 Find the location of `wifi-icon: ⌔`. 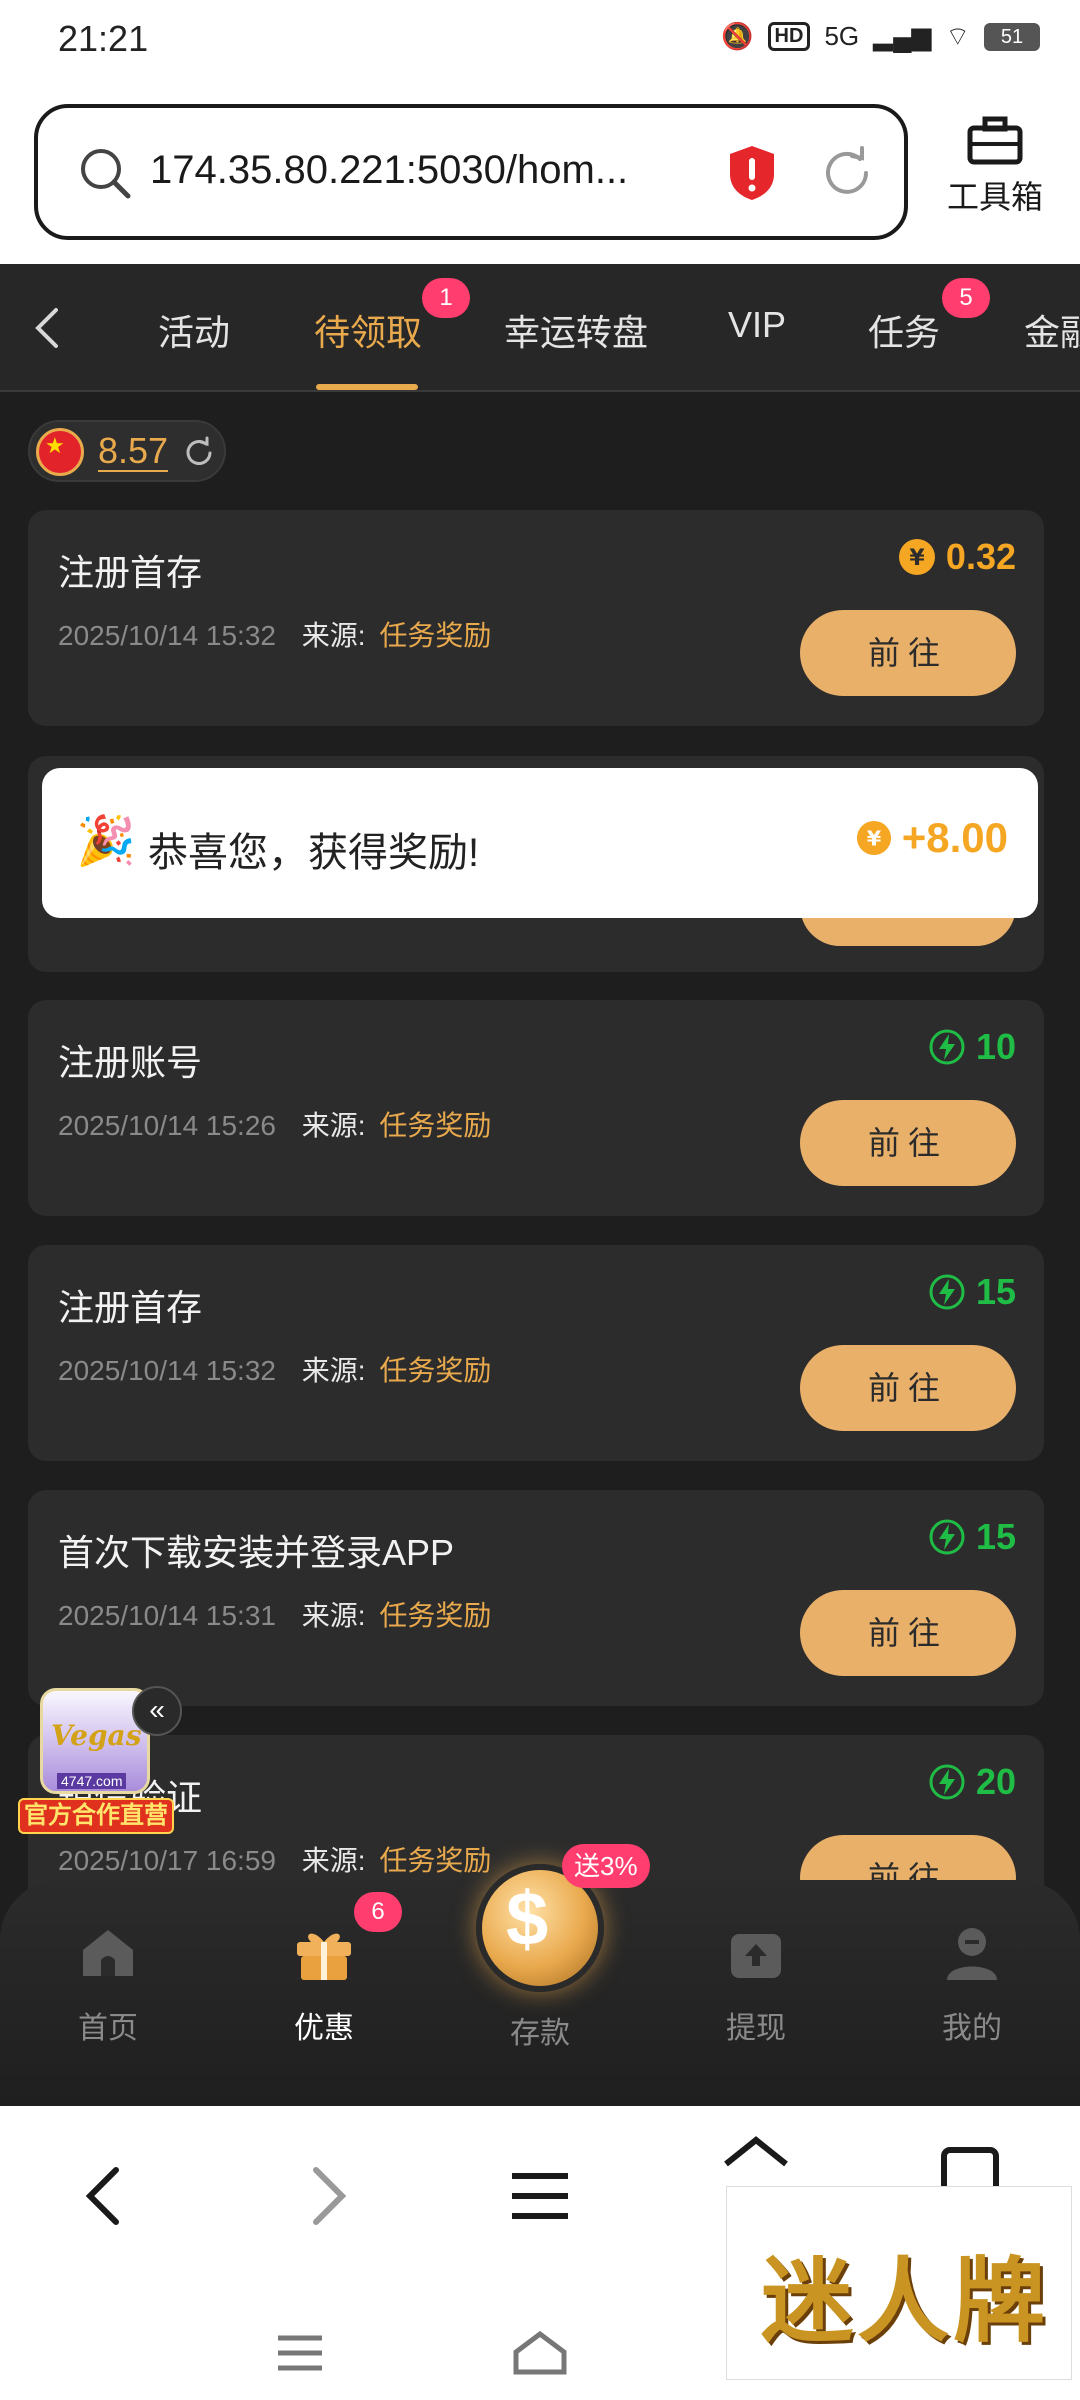

wifi-icon: ⌔ is located at coordinates (957, 36).